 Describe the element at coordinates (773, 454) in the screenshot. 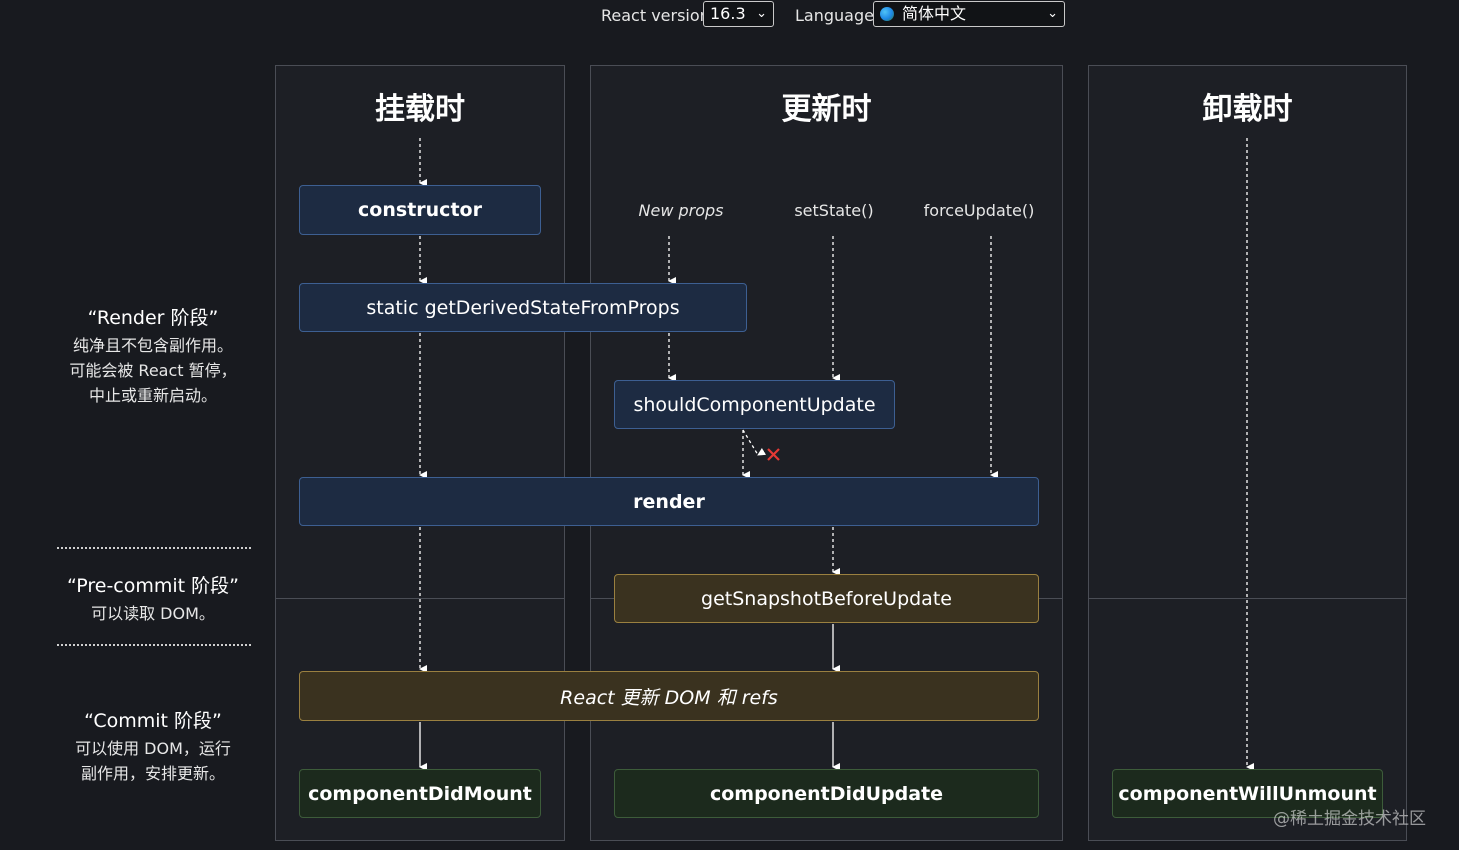

I see `reject-x-icon` at that location.